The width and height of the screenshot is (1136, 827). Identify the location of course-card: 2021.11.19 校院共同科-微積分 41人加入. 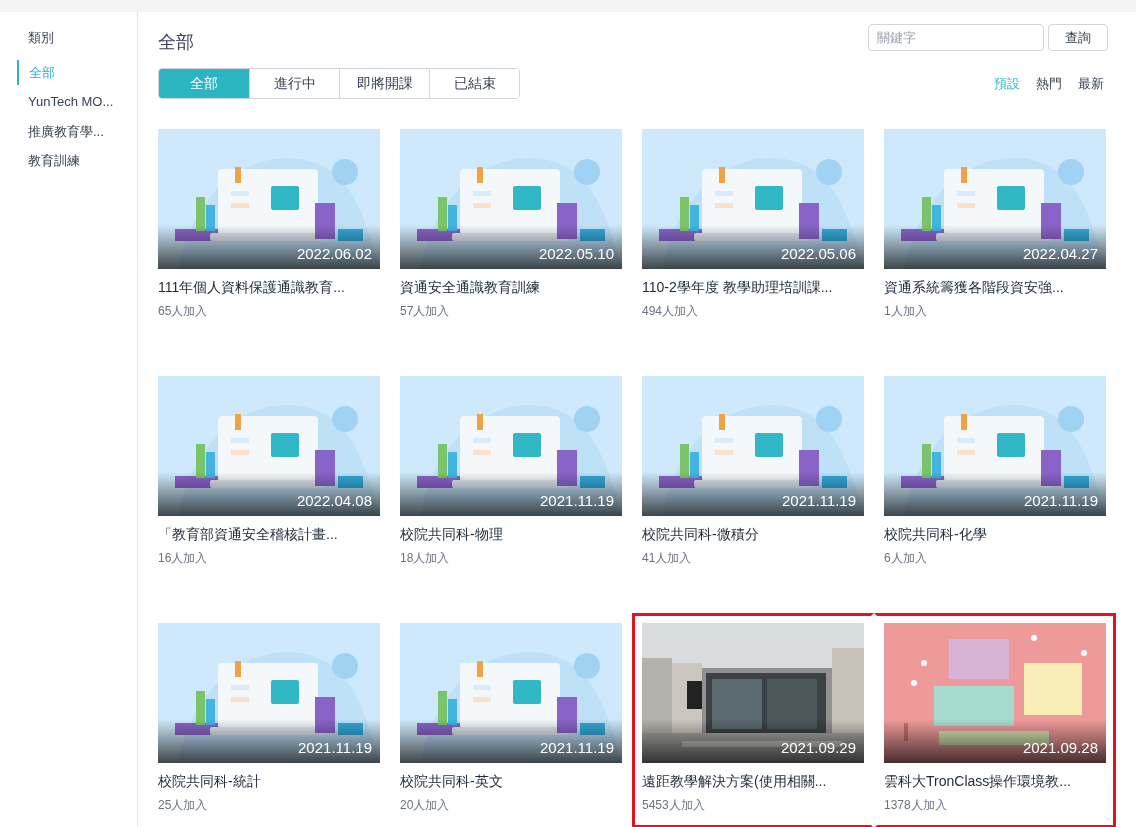
(753, 473).